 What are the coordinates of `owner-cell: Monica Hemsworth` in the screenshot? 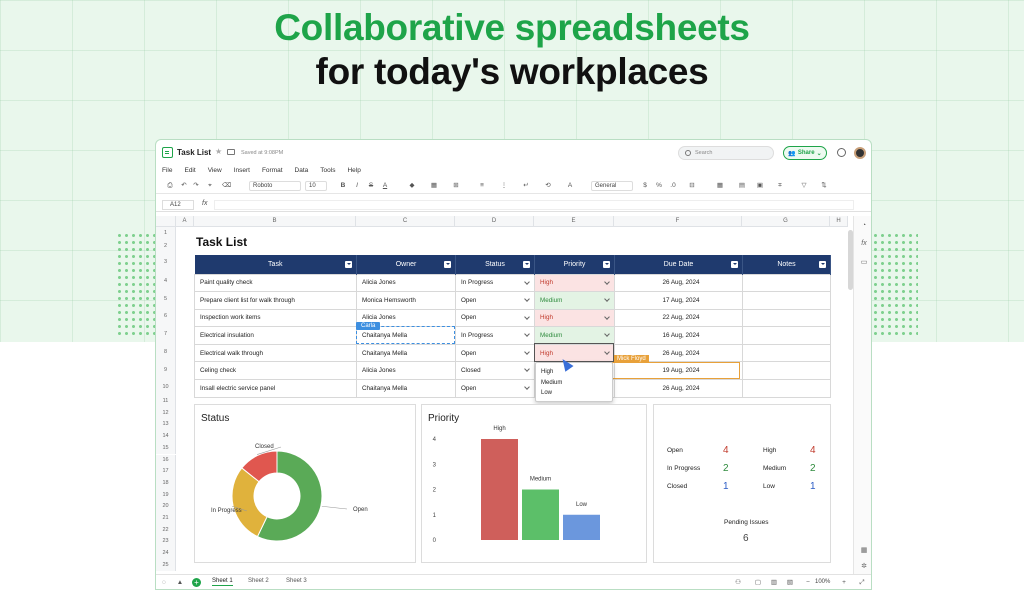 It's located at (406, 300).